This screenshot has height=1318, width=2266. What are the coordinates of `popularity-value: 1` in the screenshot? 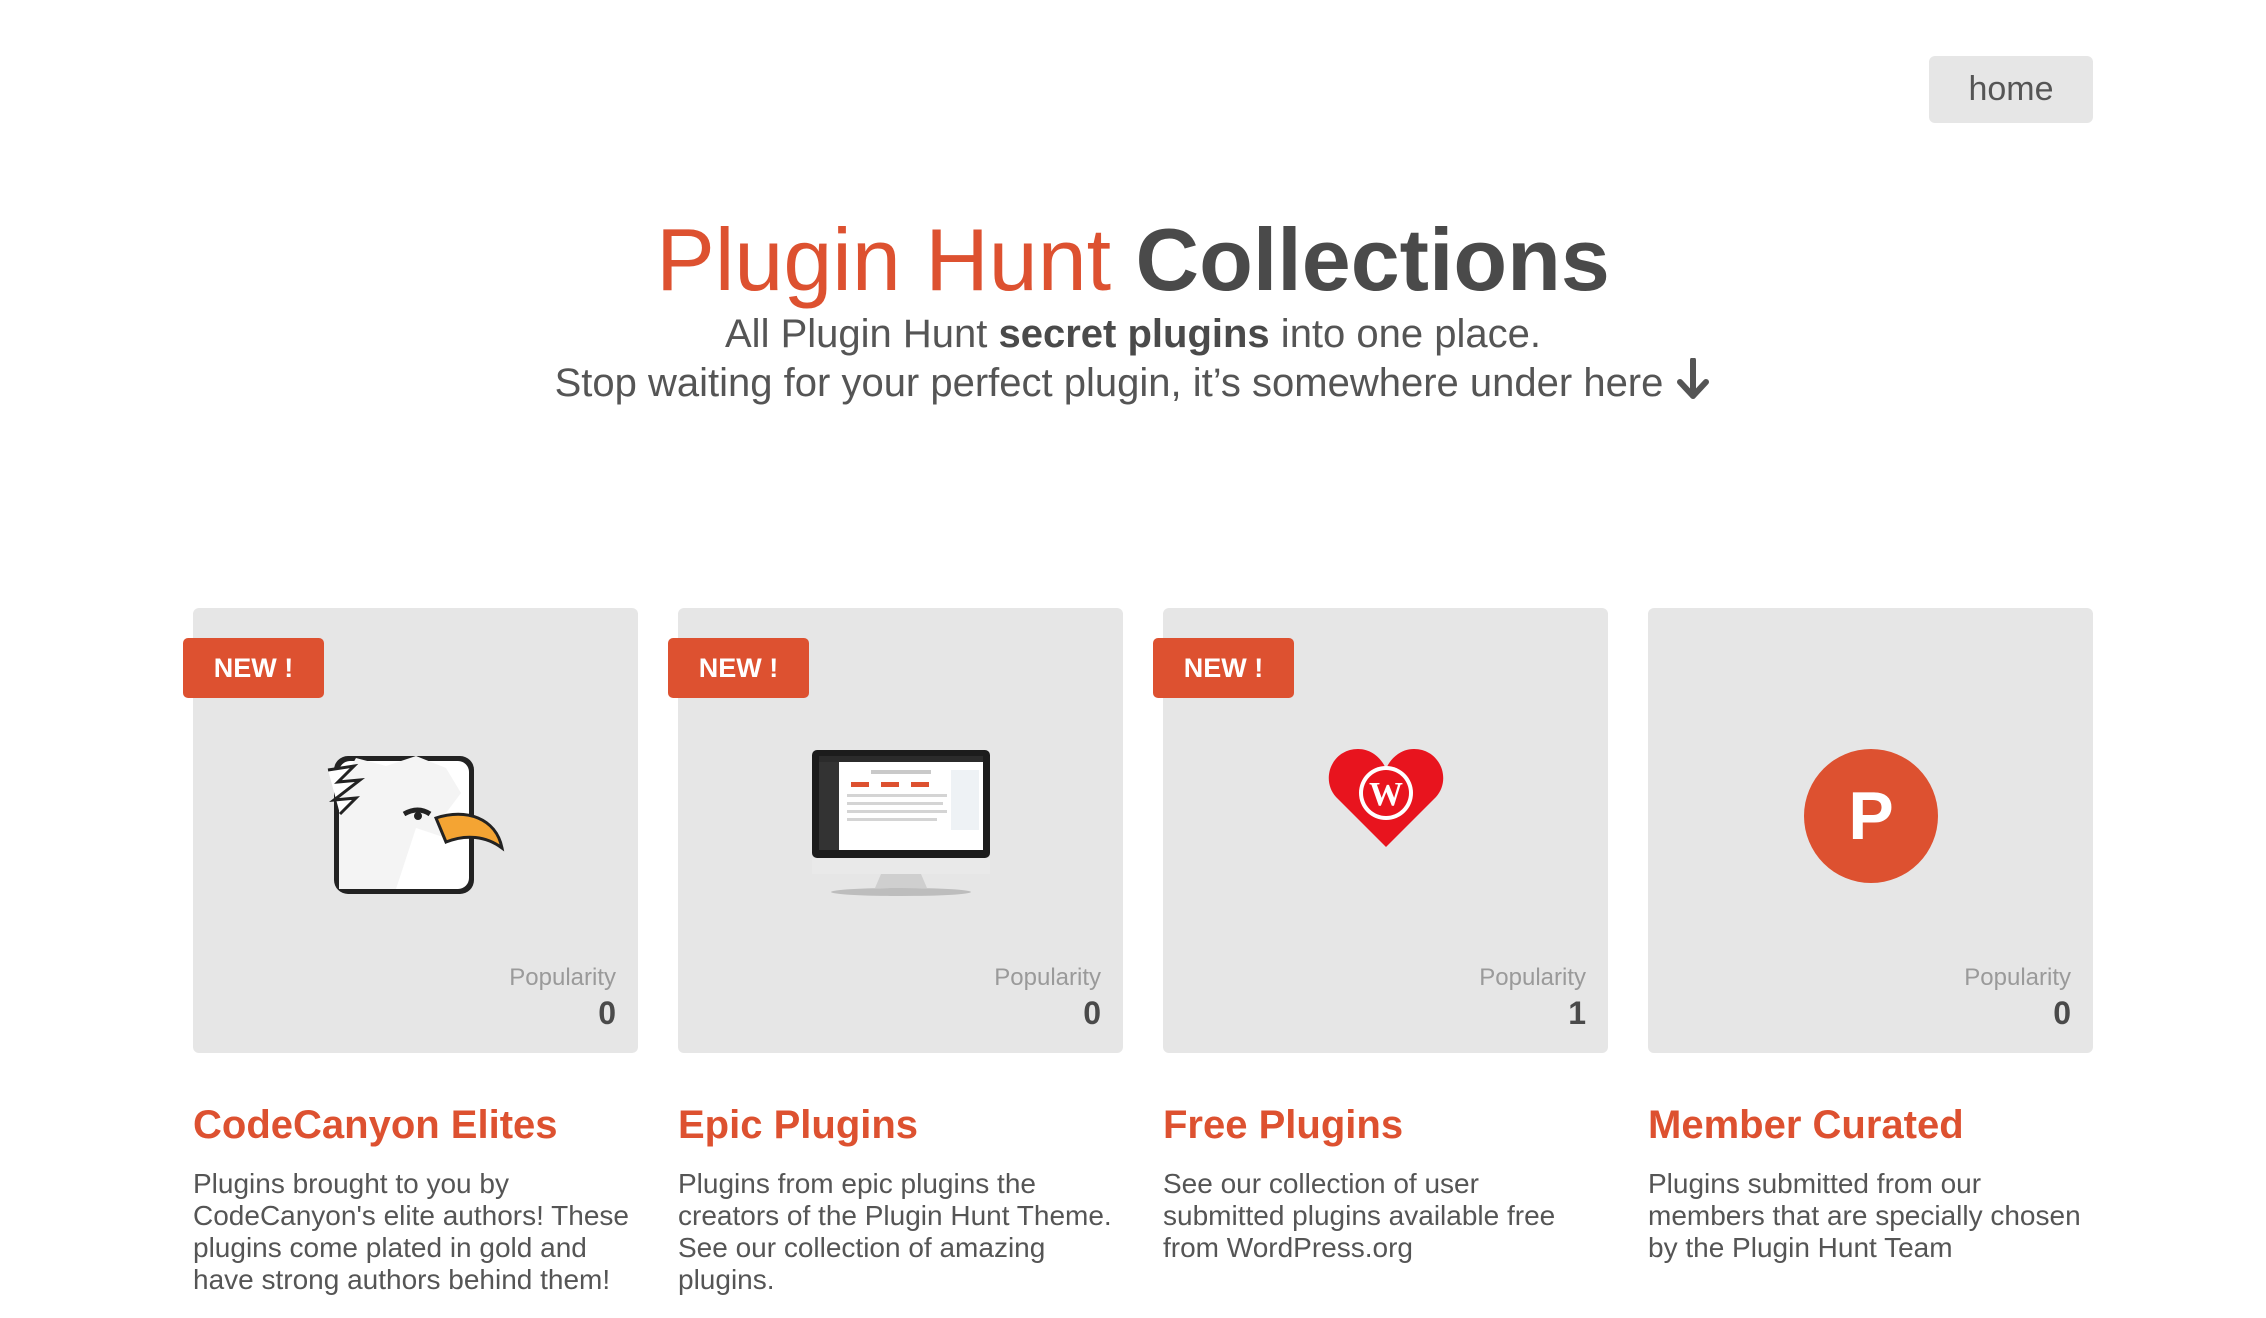 It's located at (1577, 1013).